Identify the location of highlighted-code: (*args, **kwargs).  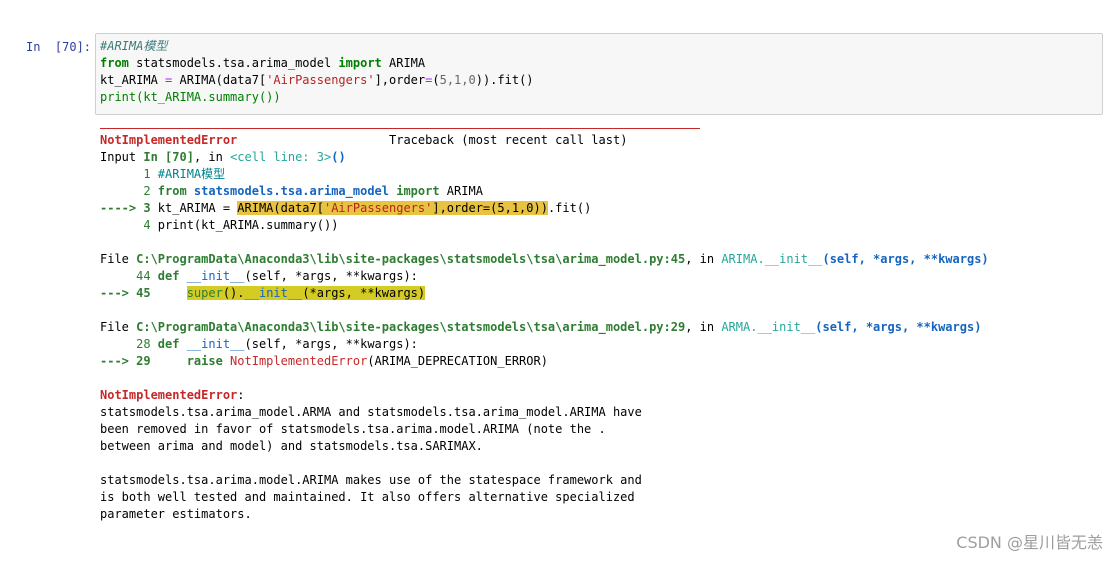
(364, 293).